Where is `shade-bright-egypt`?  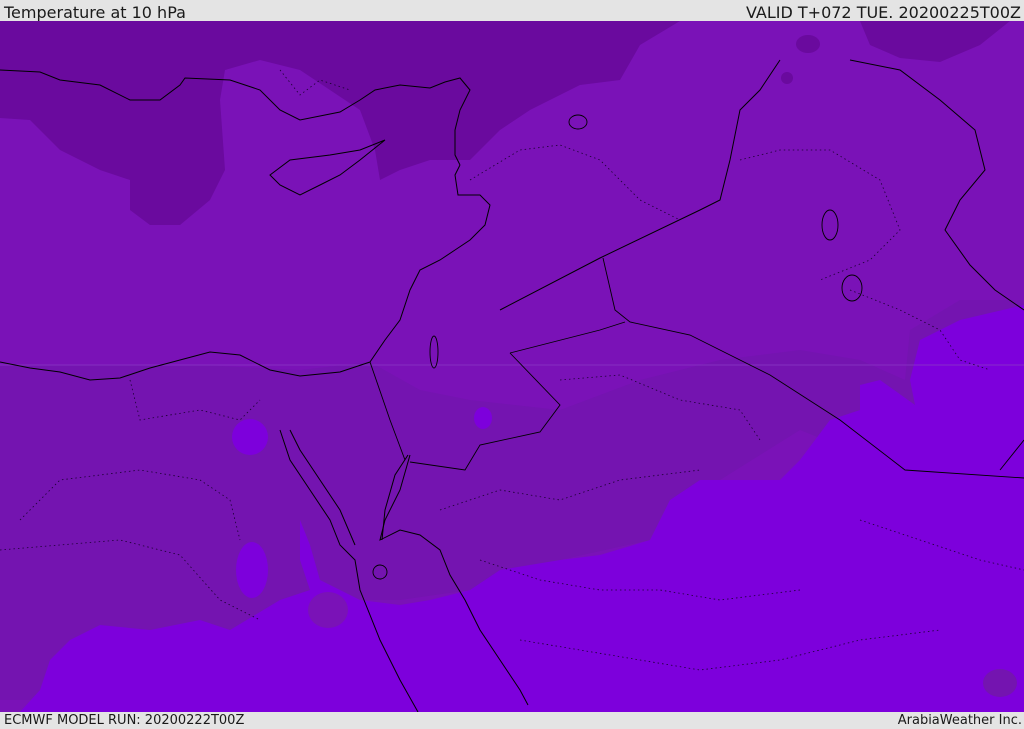
shade-bright-egypt is located at coordinates (252, 570).